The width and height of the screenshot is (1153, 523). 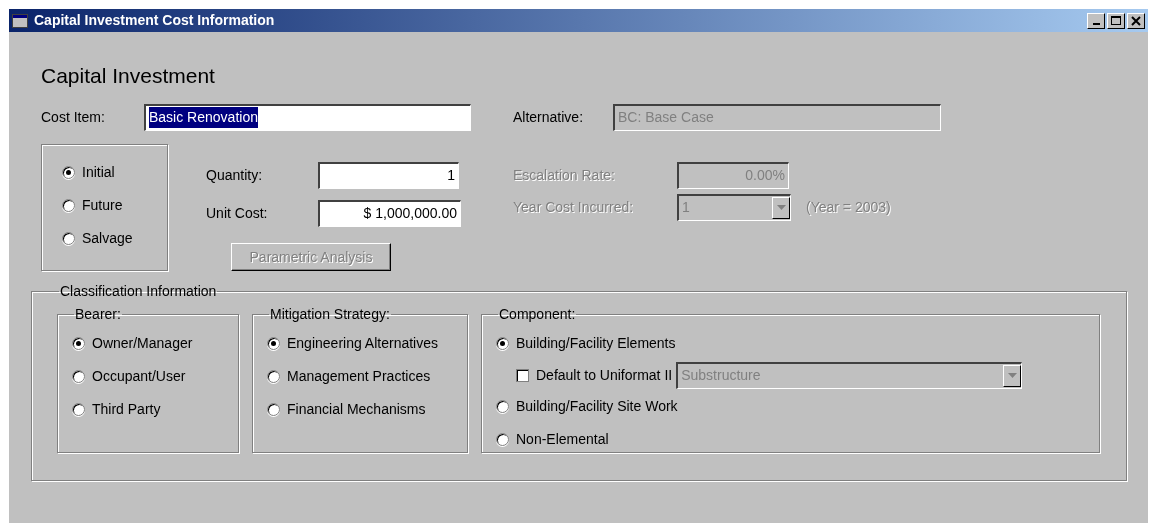 What do you see at coordinates (98, 314) in the screenshot?
I see `group-title: Bearer:` at bounding box center [98, 314].